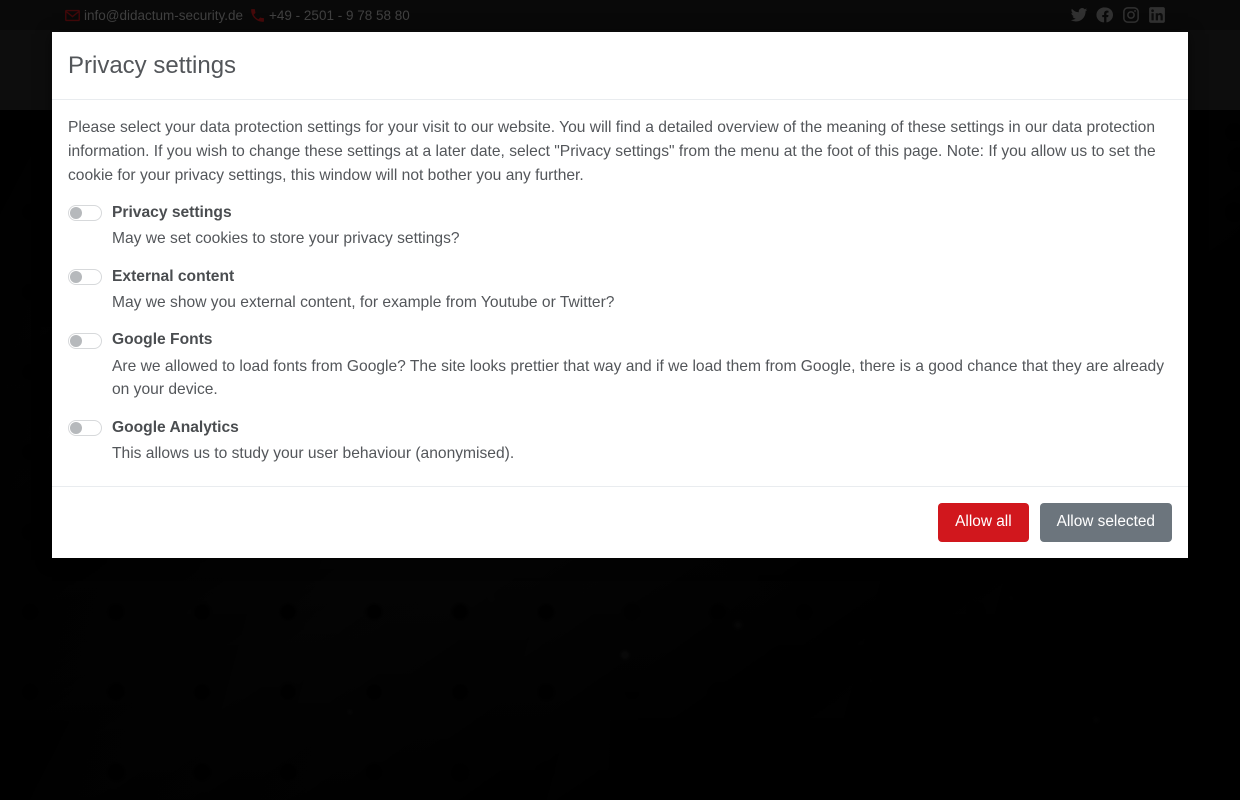 This screenshot has height=800, width=1240. Describe the element at coordinates (983, 522) in the screenshot. I see `allow-all-button: Allow all` at that location.